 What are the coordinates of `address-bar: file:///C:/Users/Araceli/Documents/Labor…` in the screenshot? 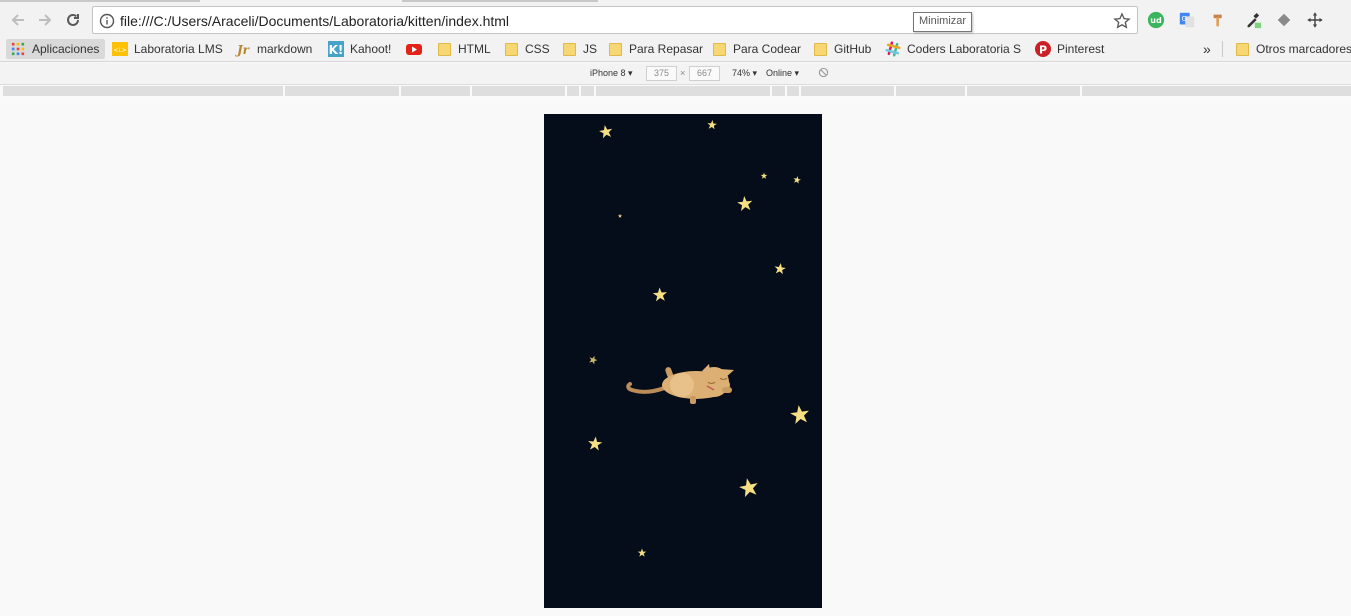 It's located at (615, 20).